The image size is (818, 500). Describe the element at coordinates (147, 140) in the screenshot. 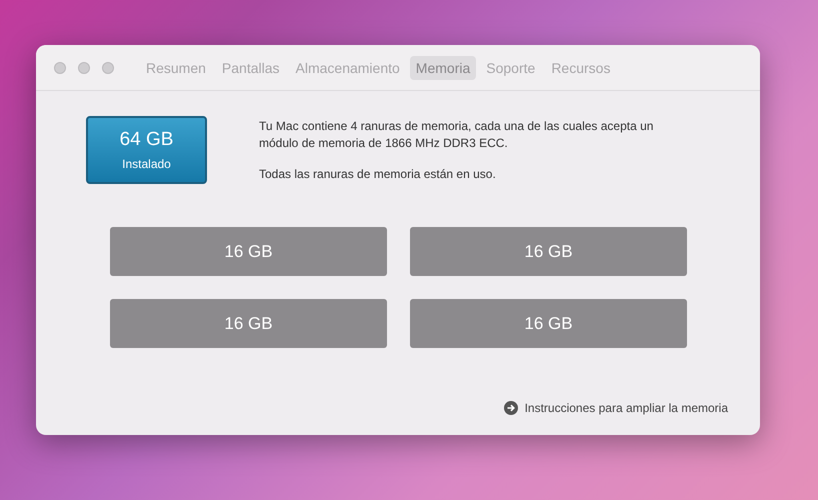

I see `installed-amount: 64 GB` at that location.